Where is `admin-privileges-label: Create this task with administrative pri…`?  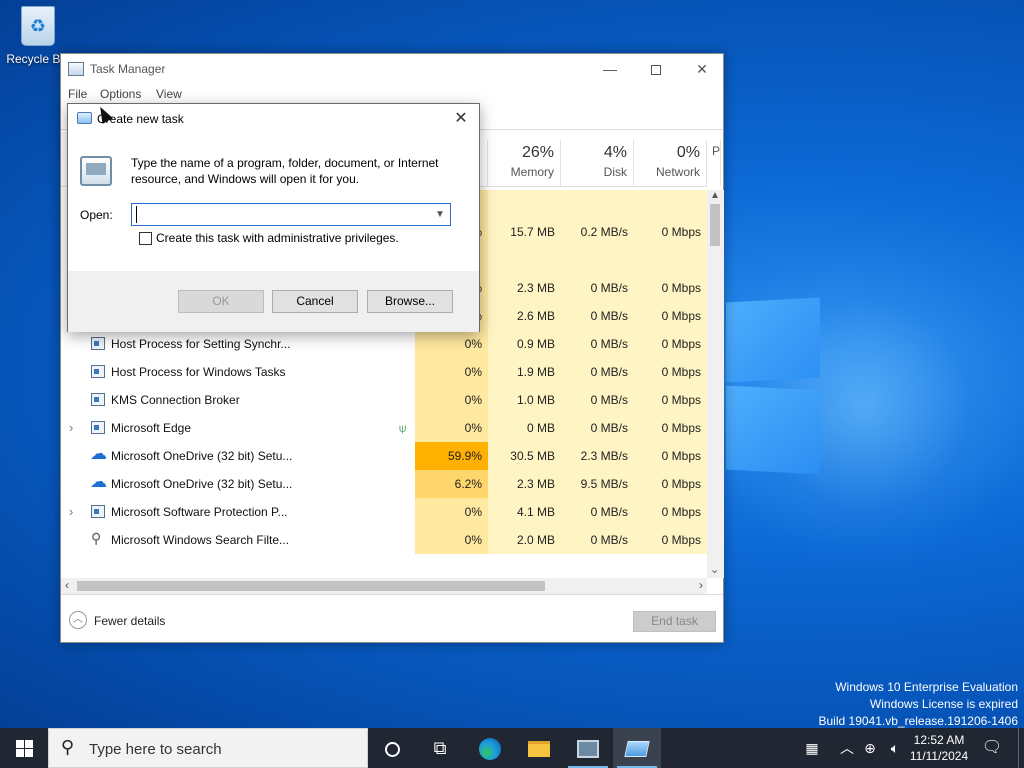
admin-privileges-label: Create this task with administrative pri… is located at coordinates (277, 238).